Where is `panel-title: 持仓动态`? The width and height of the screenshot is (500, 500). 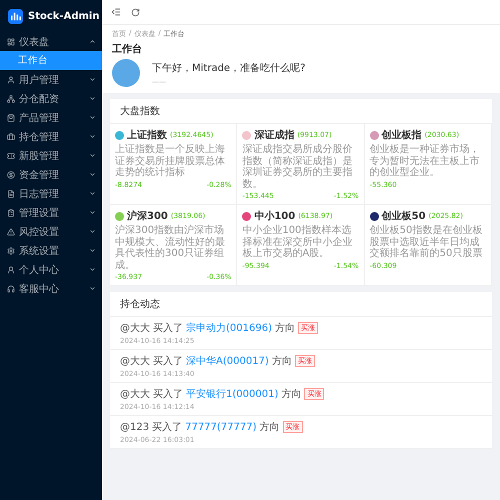 panel-title: 持仓动态 is located at coordinates (301, 304).